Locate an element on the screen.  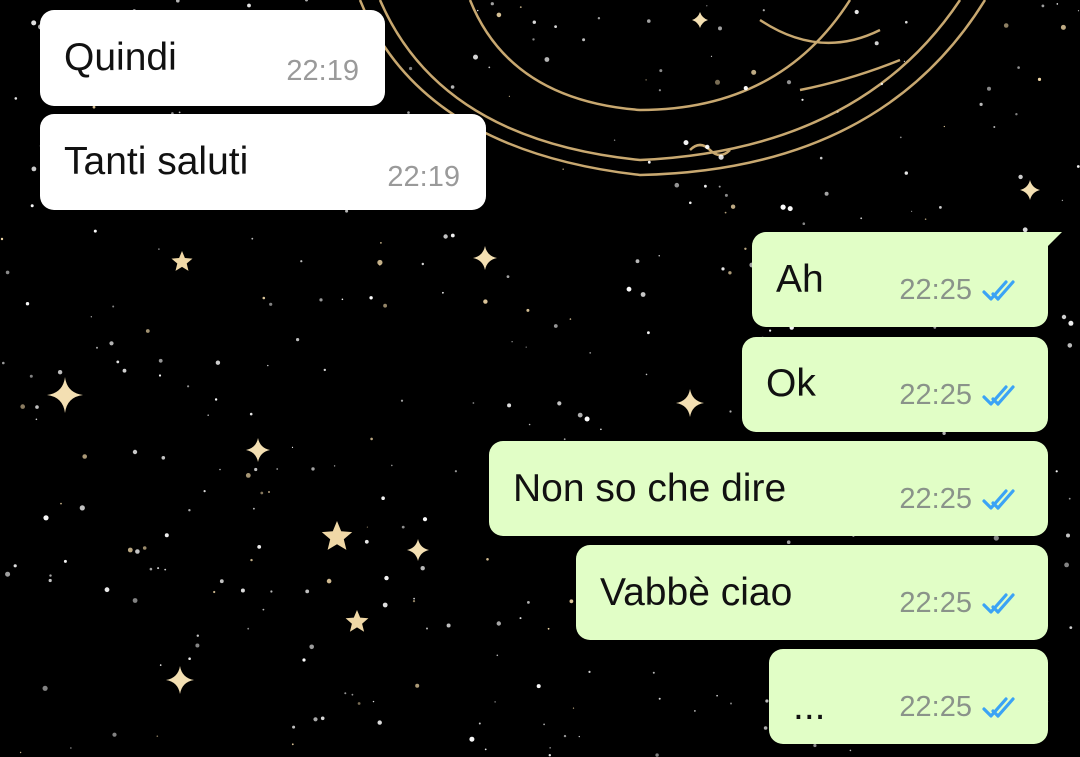
outgoing-message-bubble: Ah 22:25 is located at coordinates (907, 279).